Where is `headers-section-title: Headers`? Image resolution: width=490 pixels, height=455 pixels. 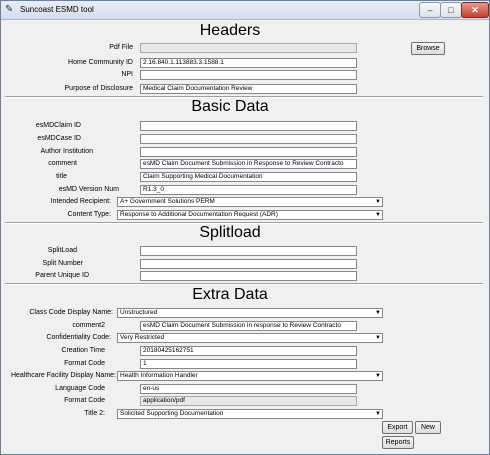 headers-section-title: Headers is located at coordinates (230, 30).